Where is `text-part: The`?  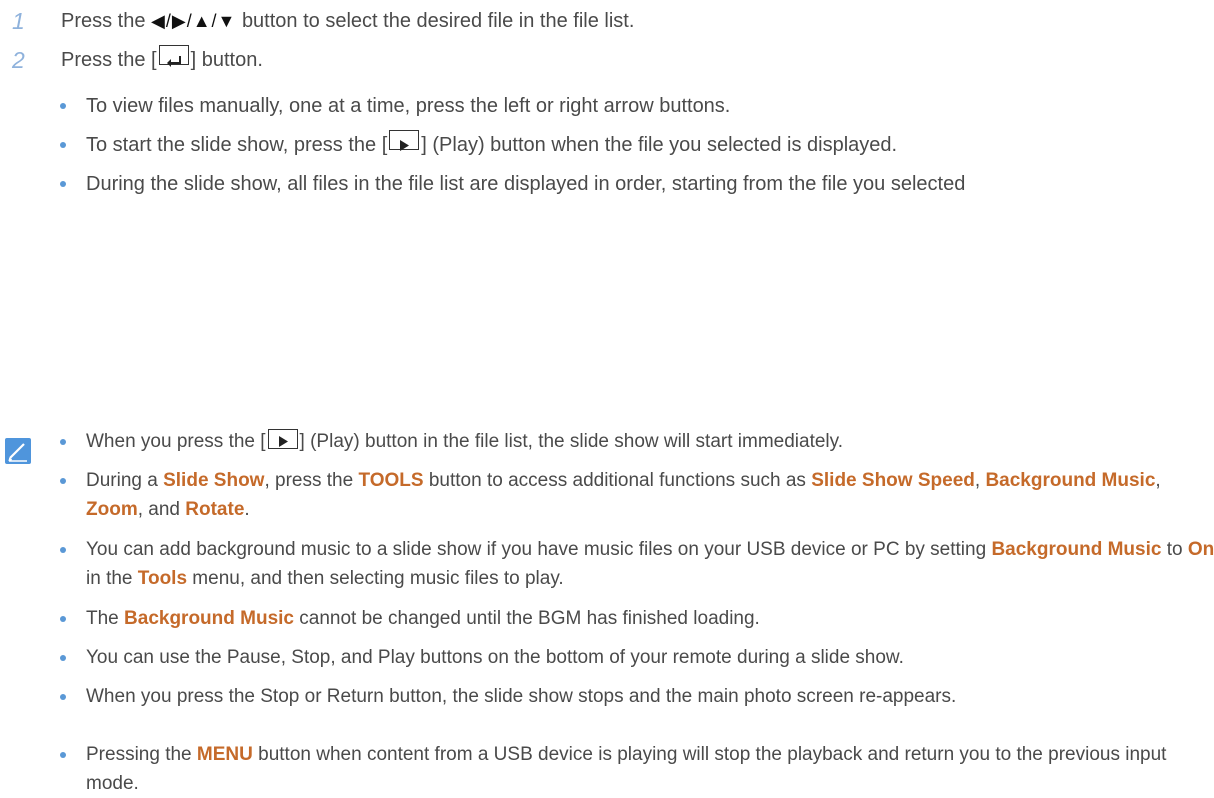
text-part: The is located at coordinates (105, 618).